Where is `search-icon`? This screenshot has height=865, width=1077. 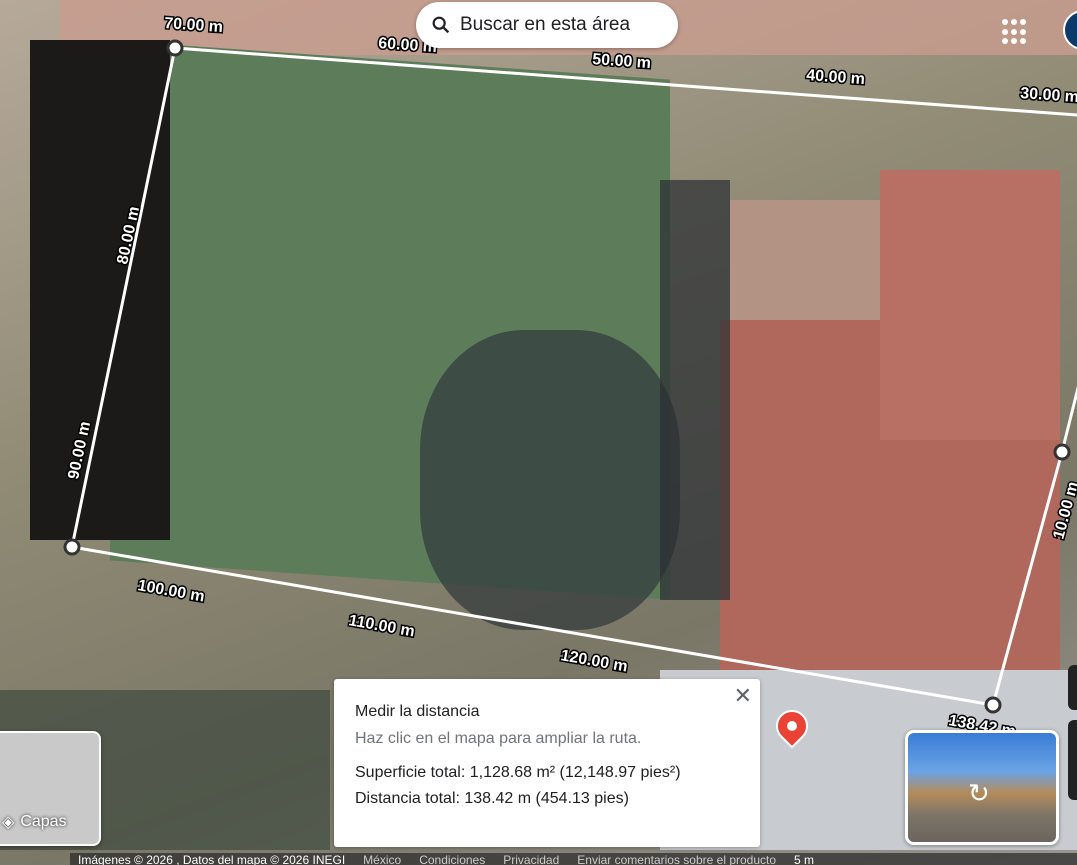
search-icon is located at coordinates (441, 25).